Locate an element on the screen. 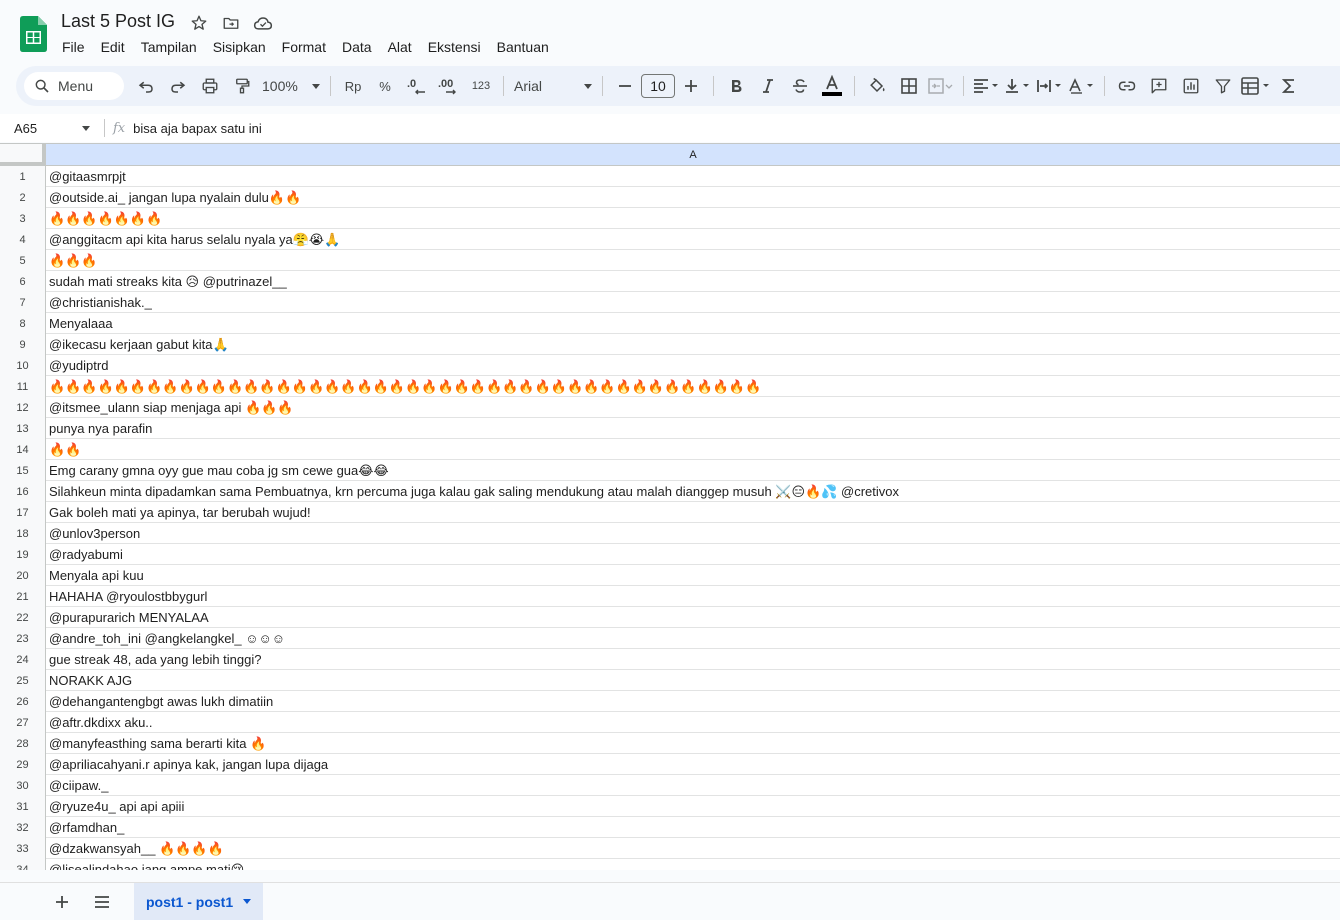  cell: @unlov3person is located at coordinates (693, 533).